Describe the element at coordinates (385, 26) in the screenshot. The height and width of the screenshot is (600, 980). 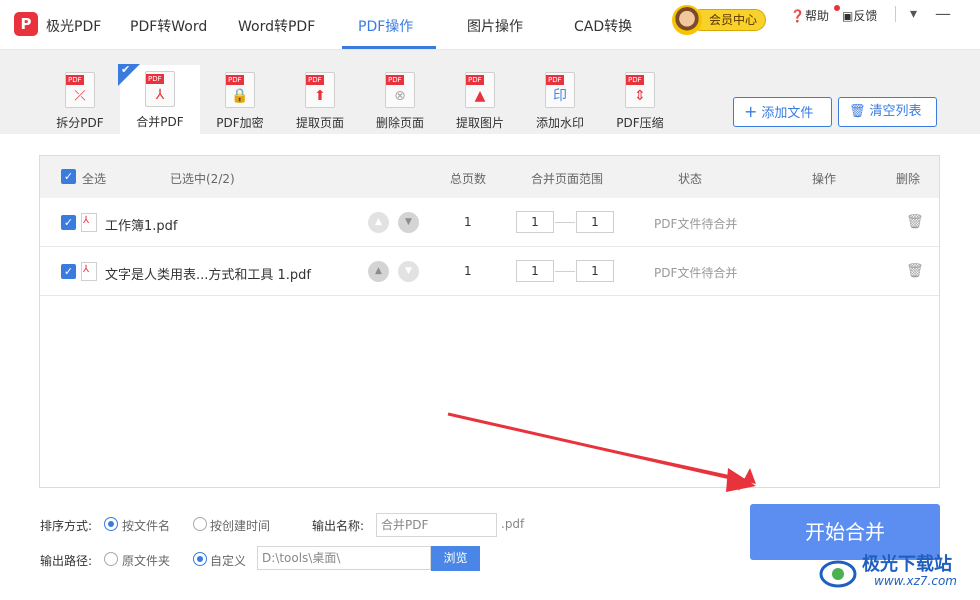
I see `tab-pdf-operations: PDF操作` at that location.